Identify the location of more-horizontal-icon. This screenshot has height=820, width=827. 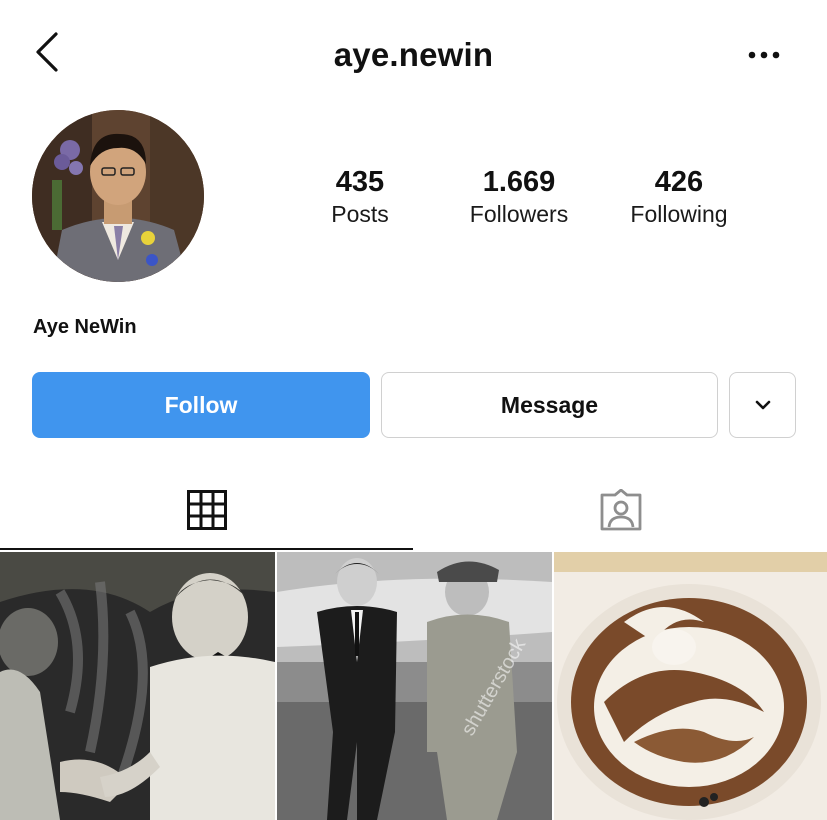
(764, 55).